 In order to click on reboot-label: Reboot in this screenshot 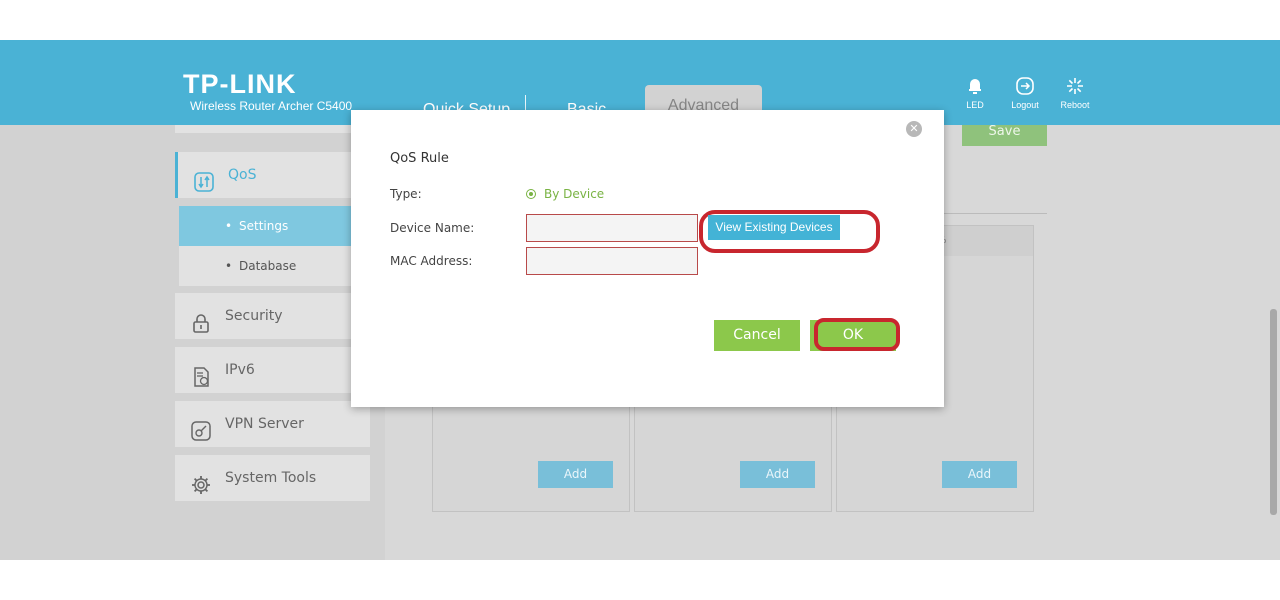, I will do `click(1075, 105)`.